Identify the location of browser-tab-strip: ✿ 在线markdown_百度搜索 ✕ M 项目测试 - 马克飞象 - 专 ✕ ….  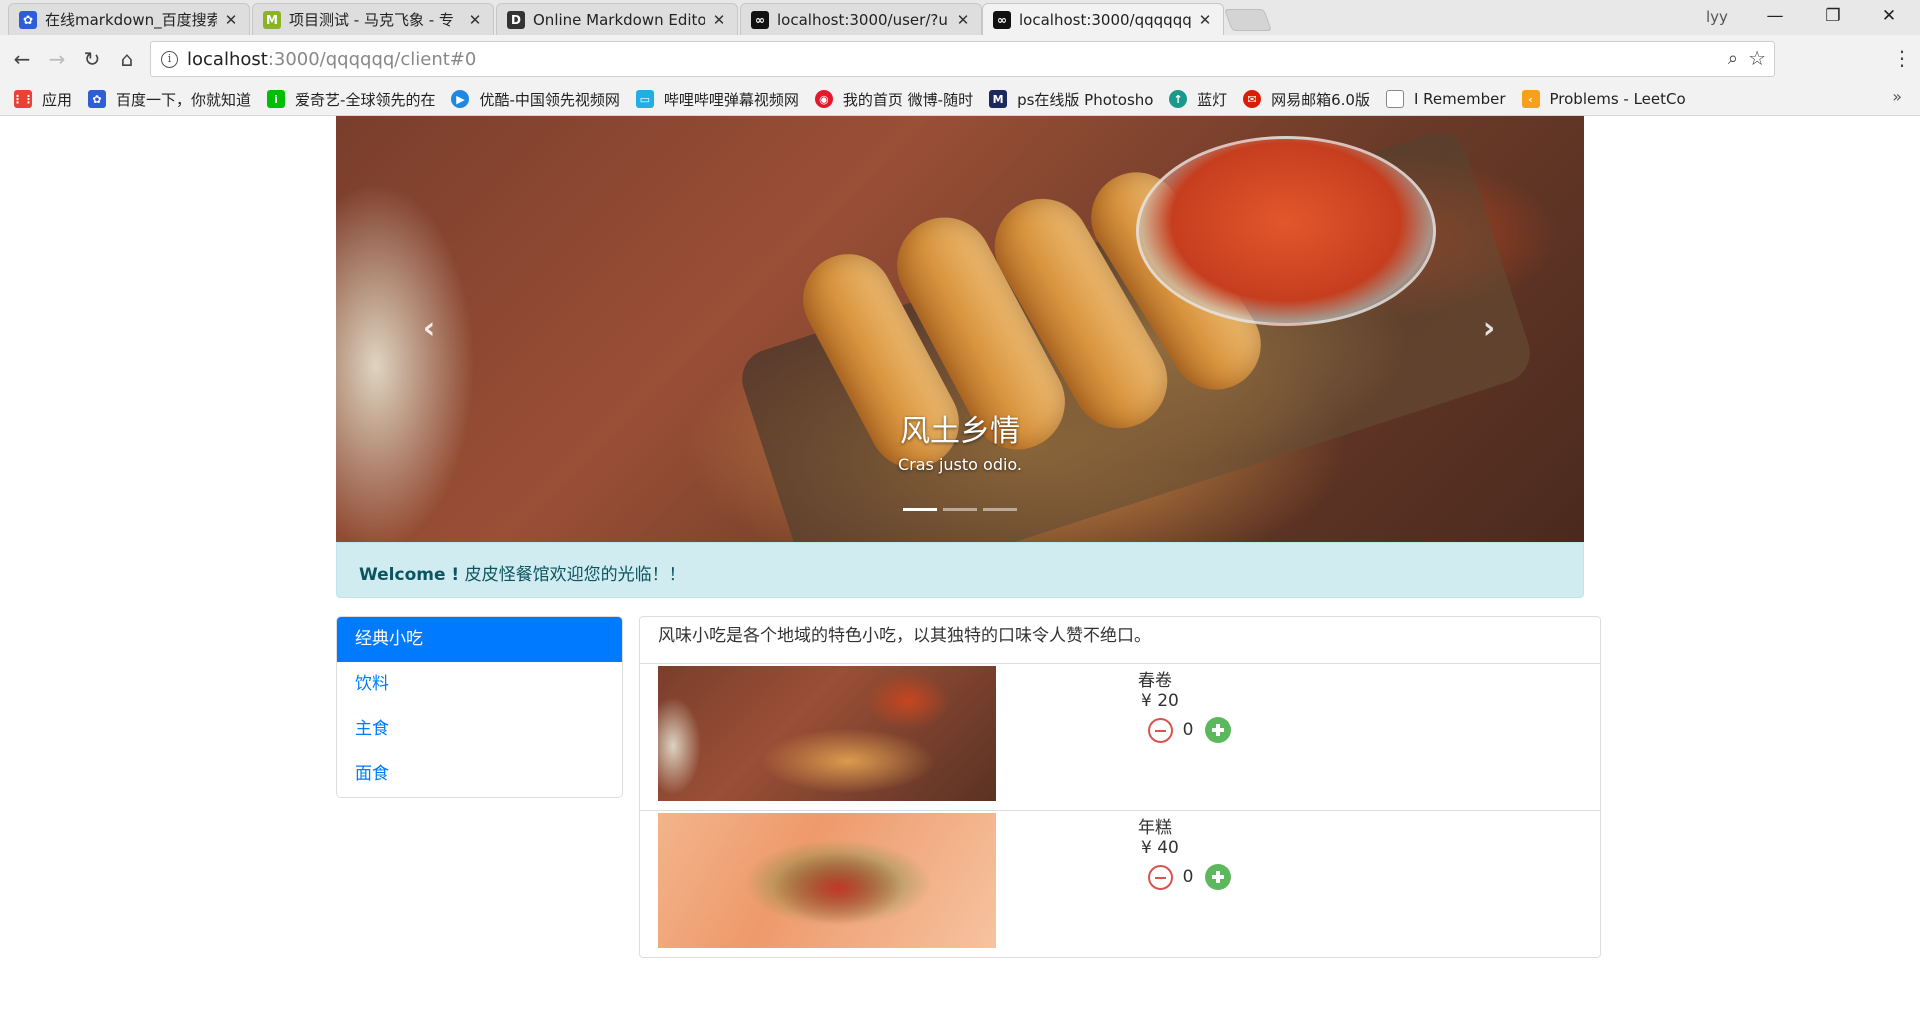
(960, 17).